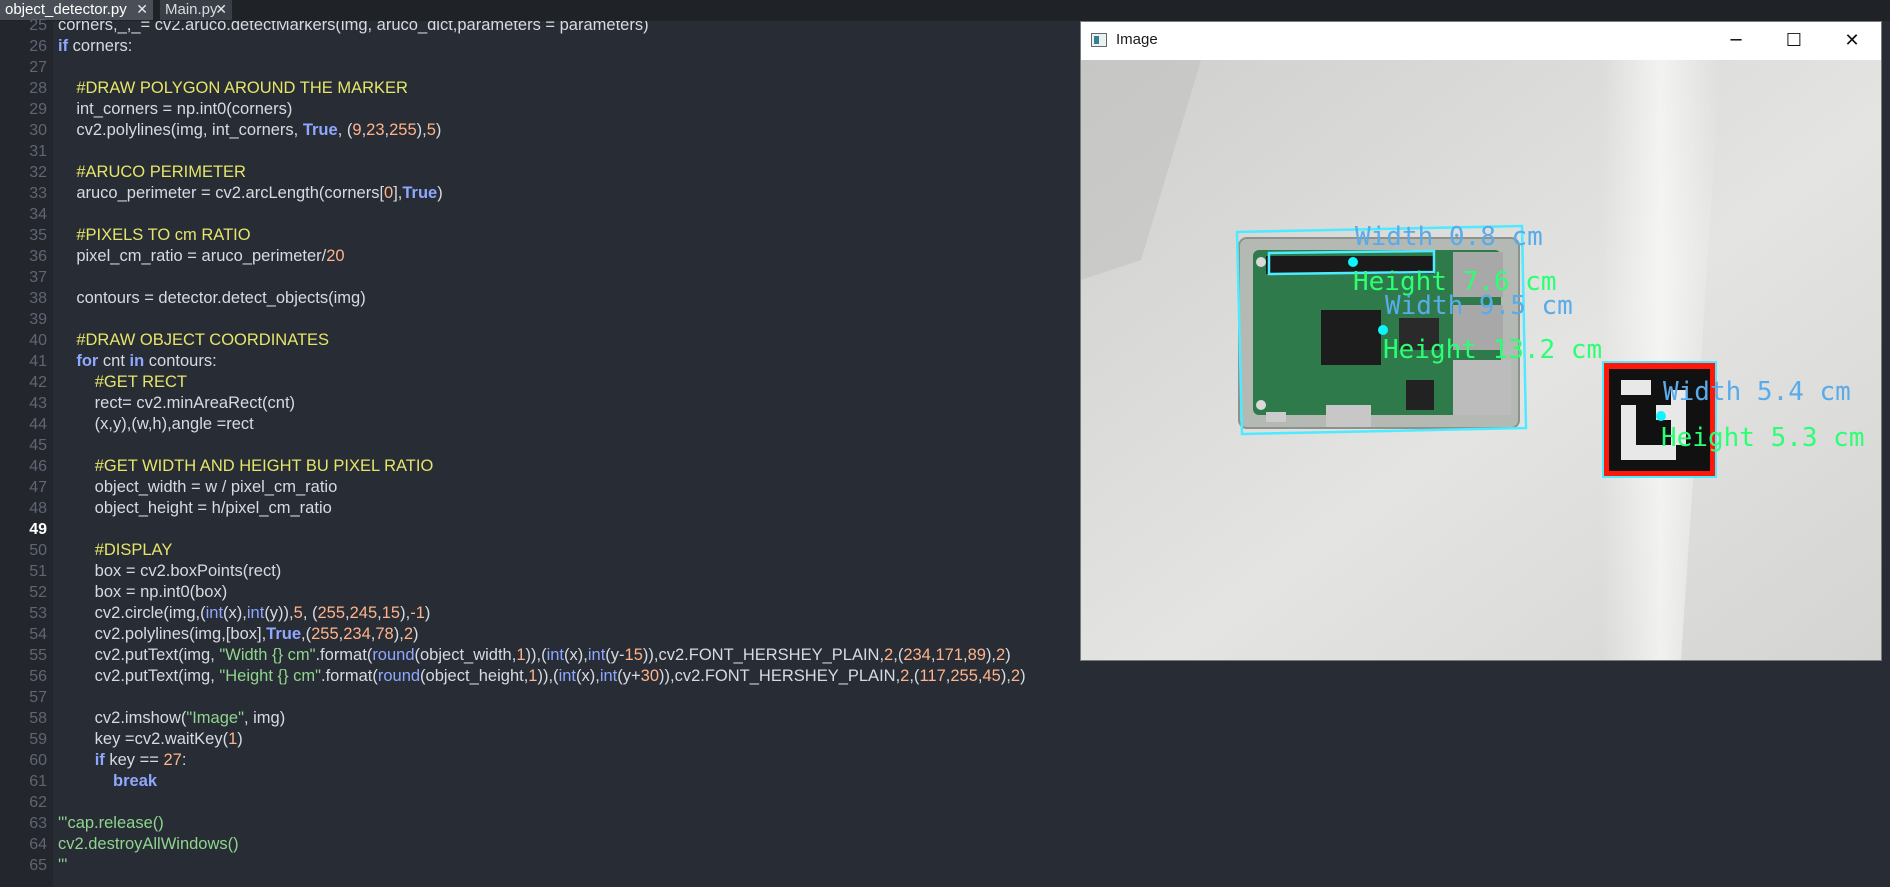  Describe the element at coordinates (38, 172) in the screenshot. I see `line-number: 32` at that location.